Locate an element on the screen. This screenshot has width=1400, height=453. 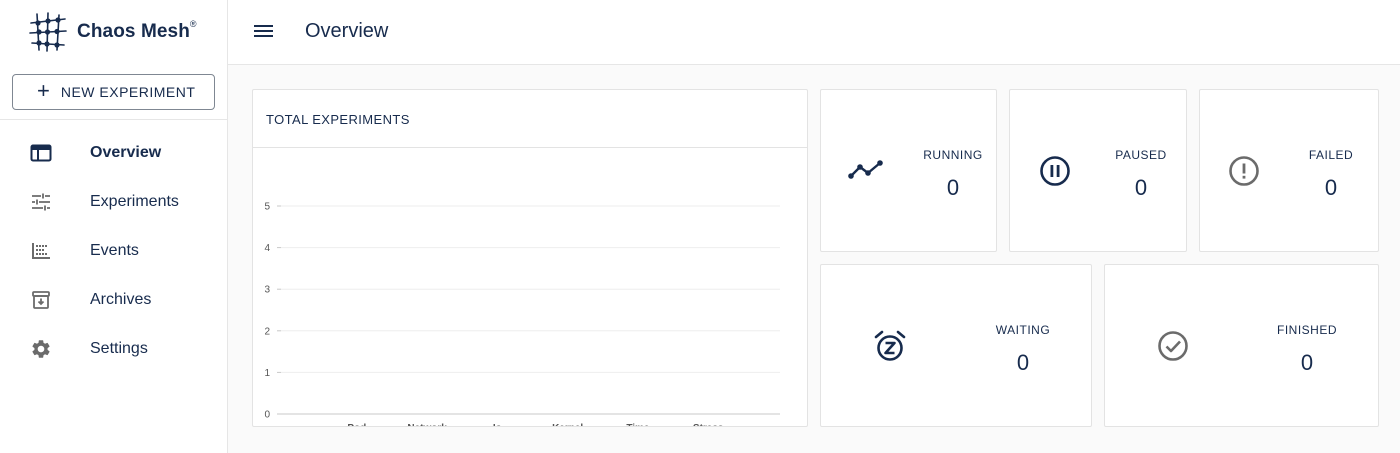
paused-card: PAUSED 0 is located at coordinates (1098, 170).